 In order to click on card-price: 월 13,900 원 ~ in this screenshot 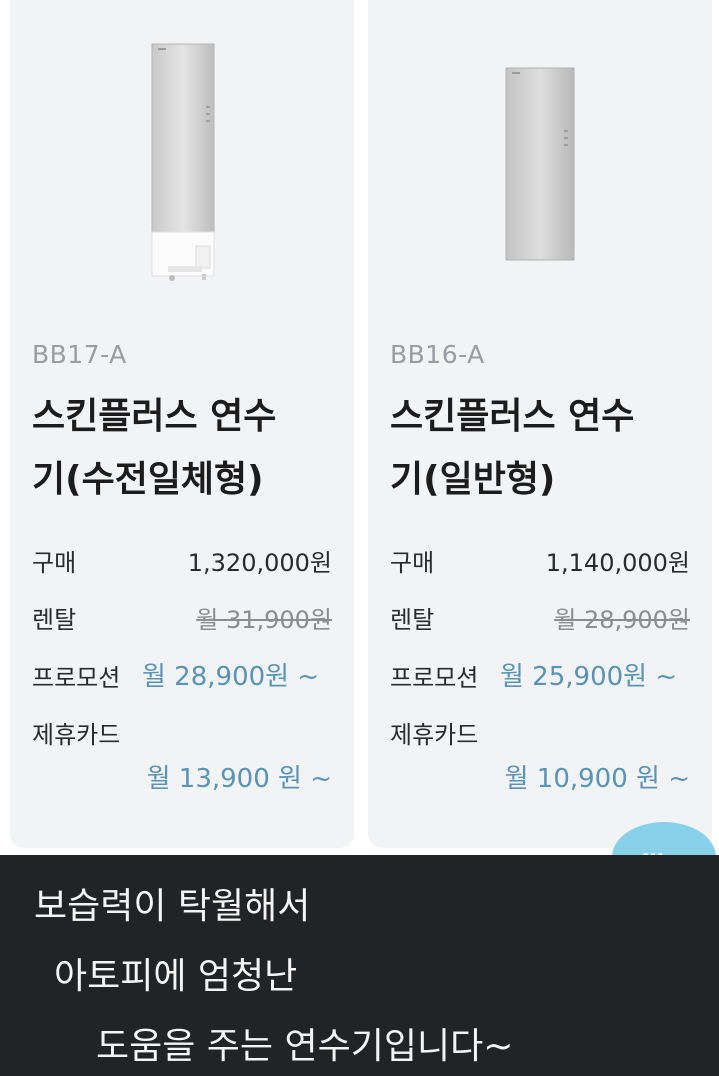, I will do `click(239, 779)`.